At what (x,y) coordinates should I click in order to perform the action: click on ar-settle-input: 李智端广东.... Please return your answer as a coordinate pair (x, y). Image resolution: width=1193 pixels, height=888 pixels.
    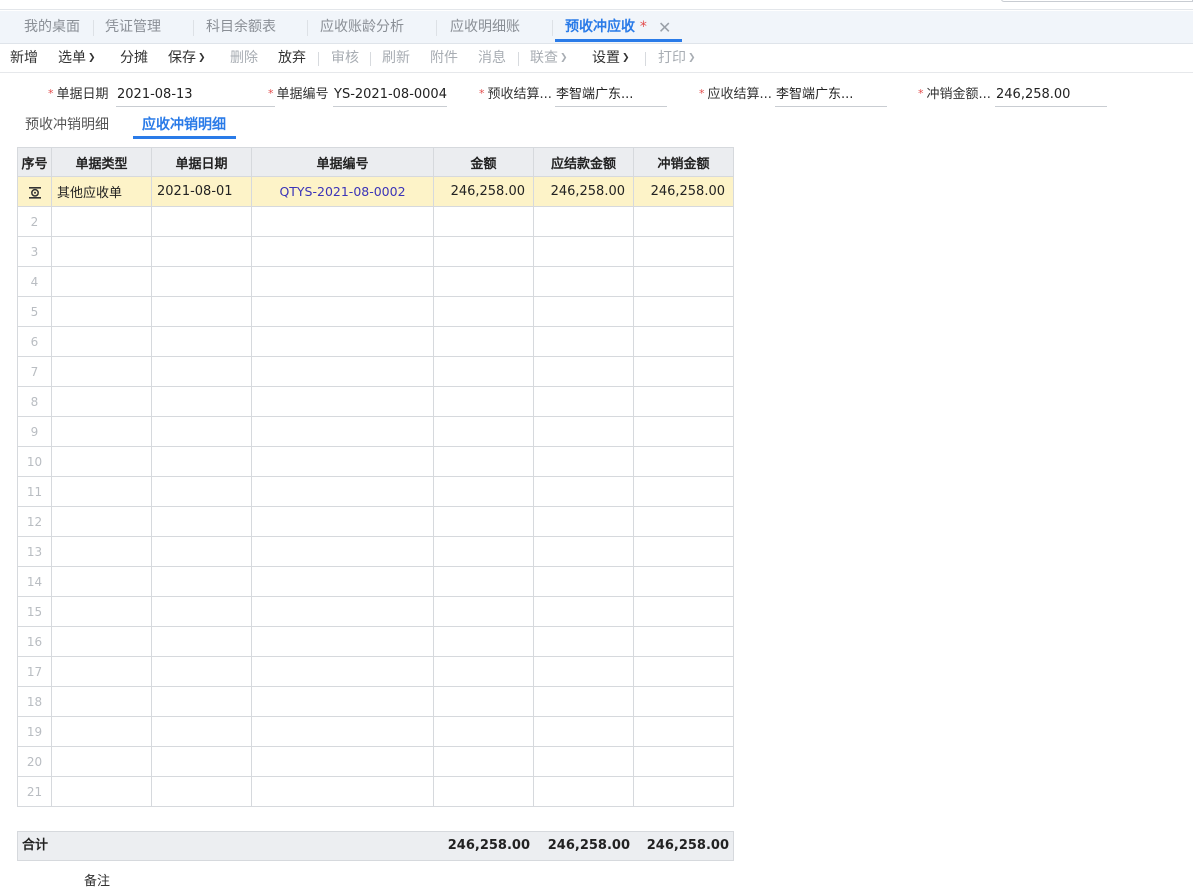
    Looking at the image, I should click on (831, 95).